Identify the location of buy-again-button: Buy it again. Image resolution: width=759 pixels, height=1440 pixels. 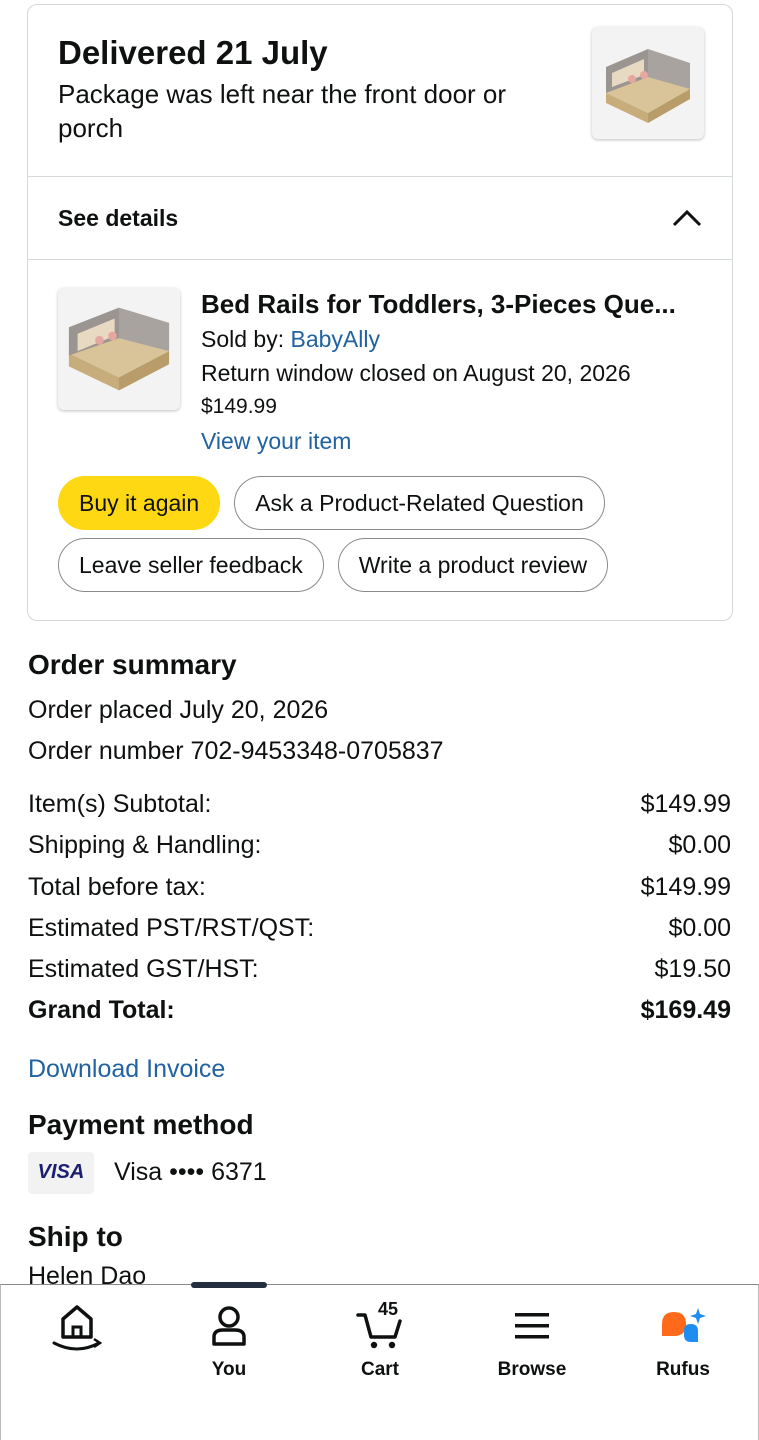
(139, 503).